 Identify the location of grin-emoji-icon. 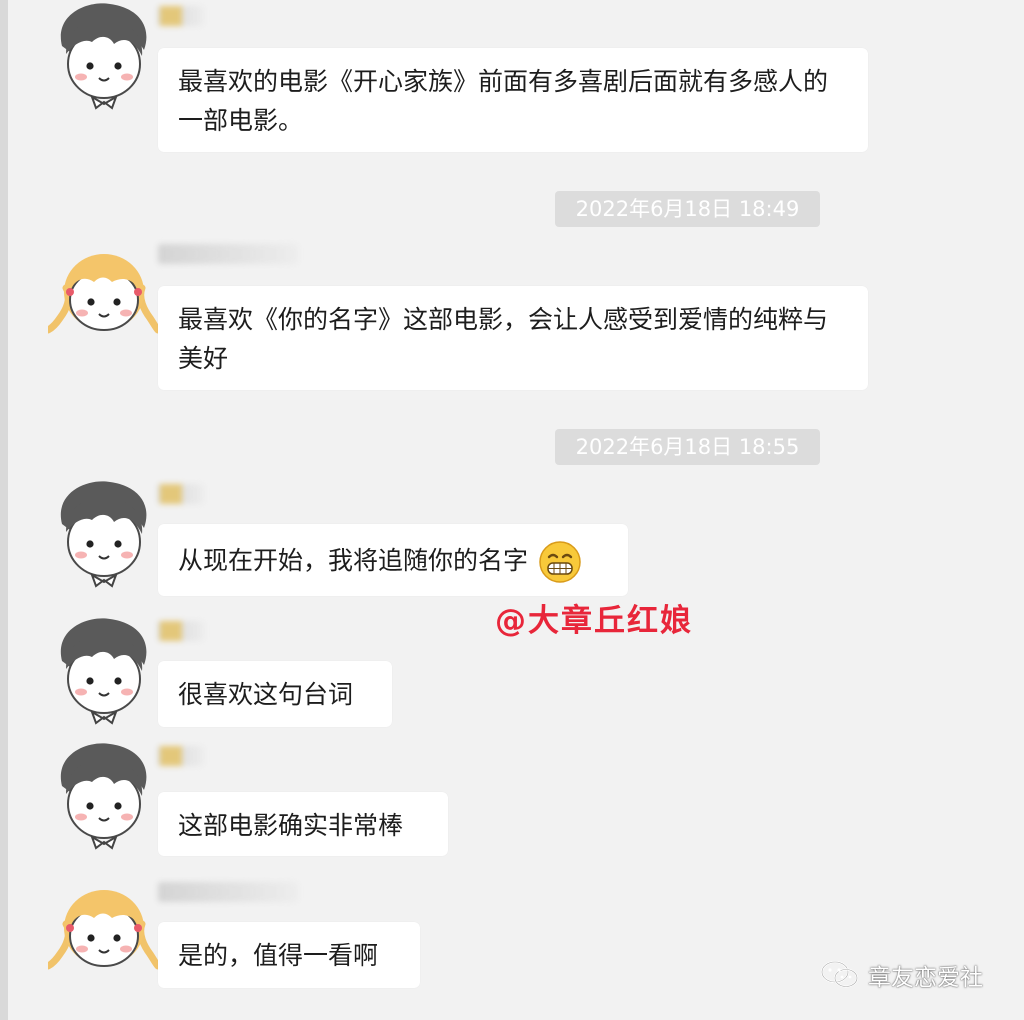
(560, 562).